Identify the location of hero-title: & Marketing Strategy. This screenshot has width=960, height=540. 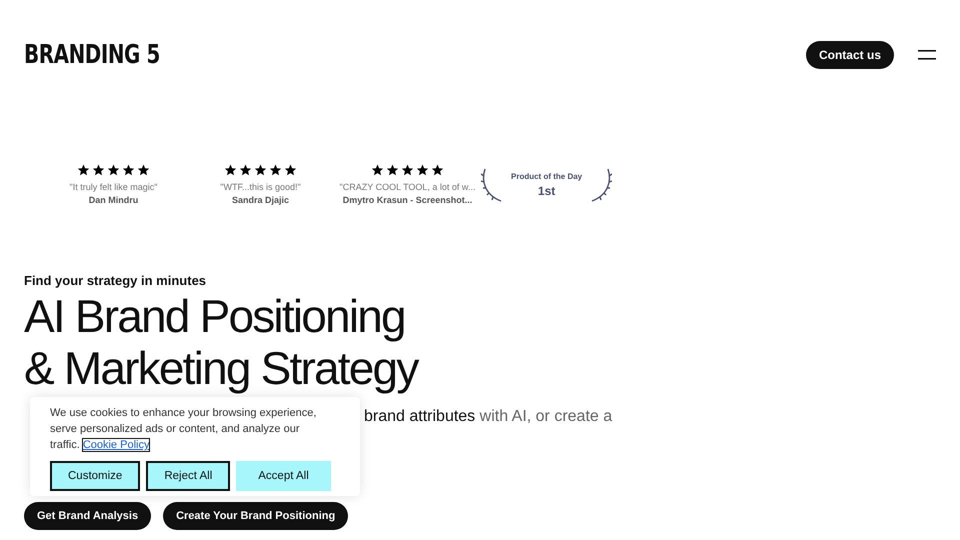
(221, 368).